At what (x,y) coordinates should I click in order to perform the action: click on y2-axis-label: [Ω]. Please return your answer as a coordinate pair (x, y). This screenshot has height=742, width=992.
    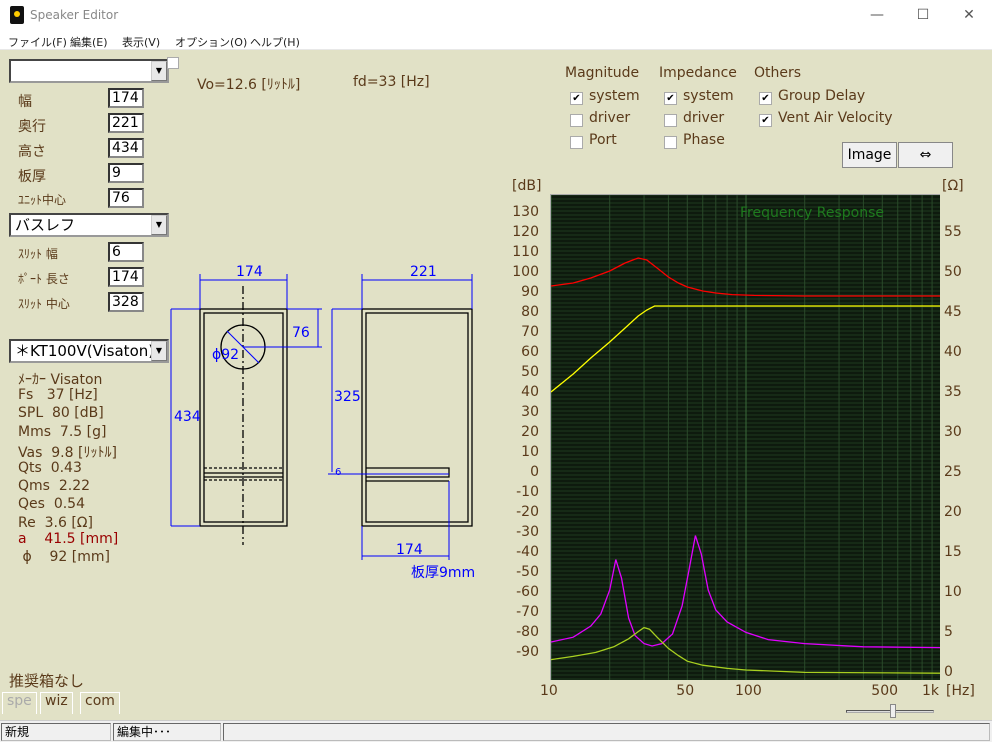
    Looking at the image, I should click on (953, 186).